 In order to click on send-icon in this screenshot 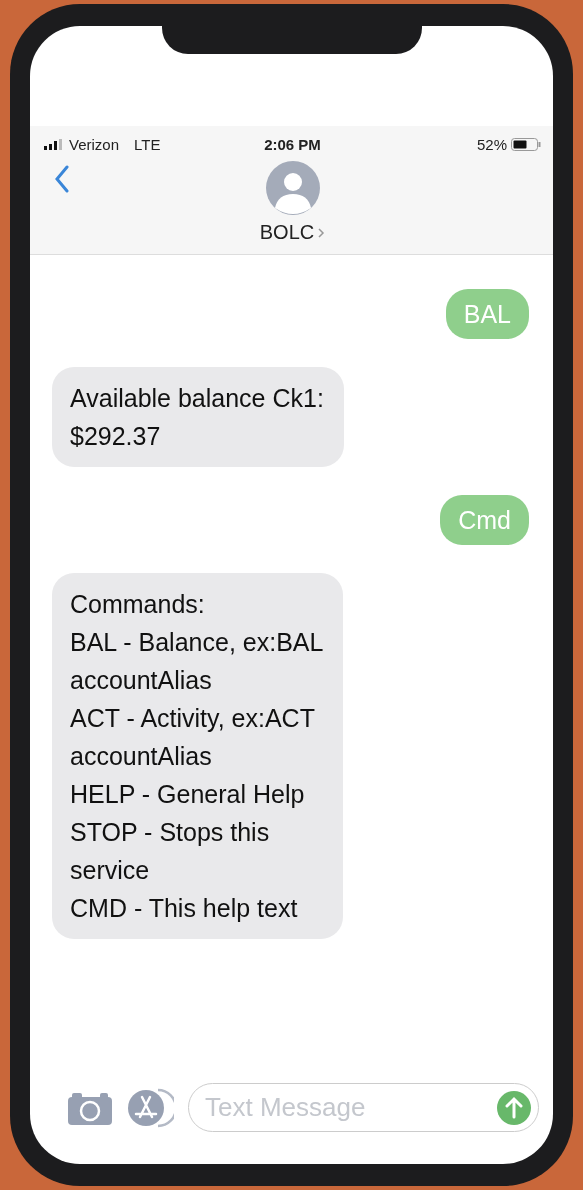, I will do `click(514, 1107)`.